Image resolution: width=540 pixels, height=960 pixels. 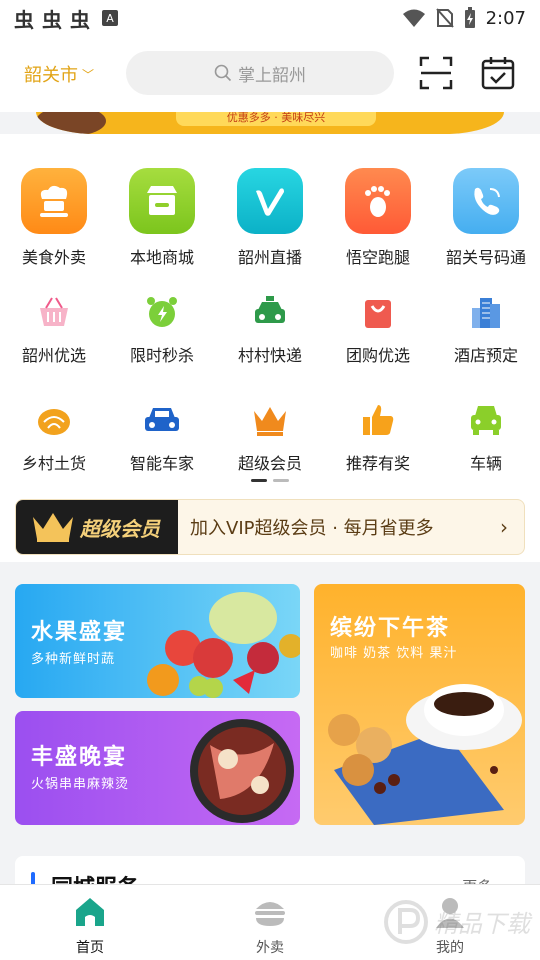 I want to click on nav-takeout: 外卖, so click(x=270, y=926).